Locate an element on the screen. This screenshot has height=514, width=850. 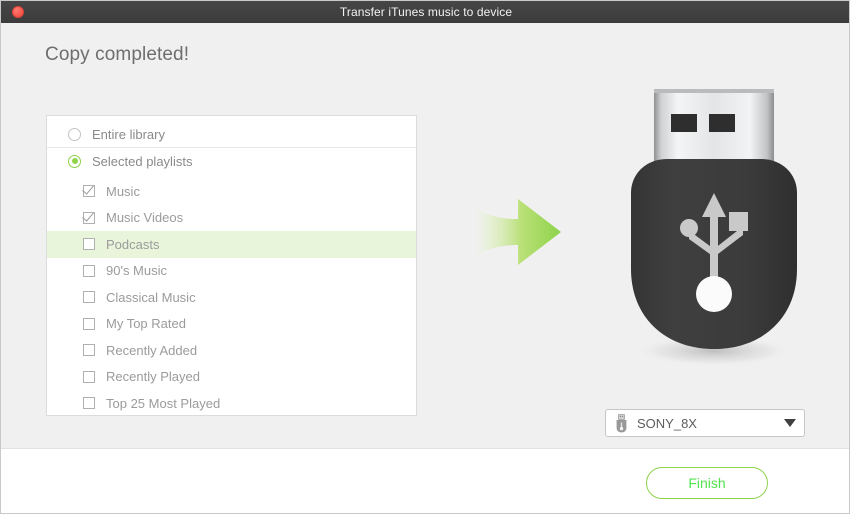
device-name-label: SONY_8X is located at coordinates (667, 423).